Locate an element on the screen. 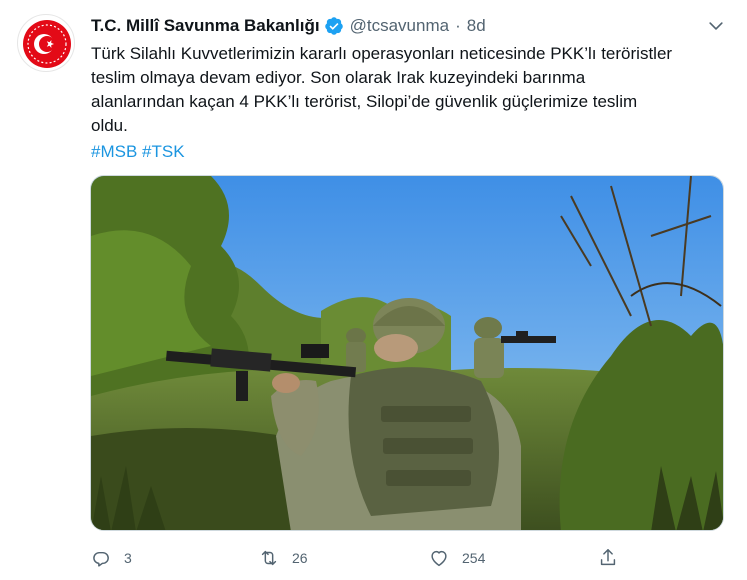  tweet-time: 8d is located at coordinates (476, 26).